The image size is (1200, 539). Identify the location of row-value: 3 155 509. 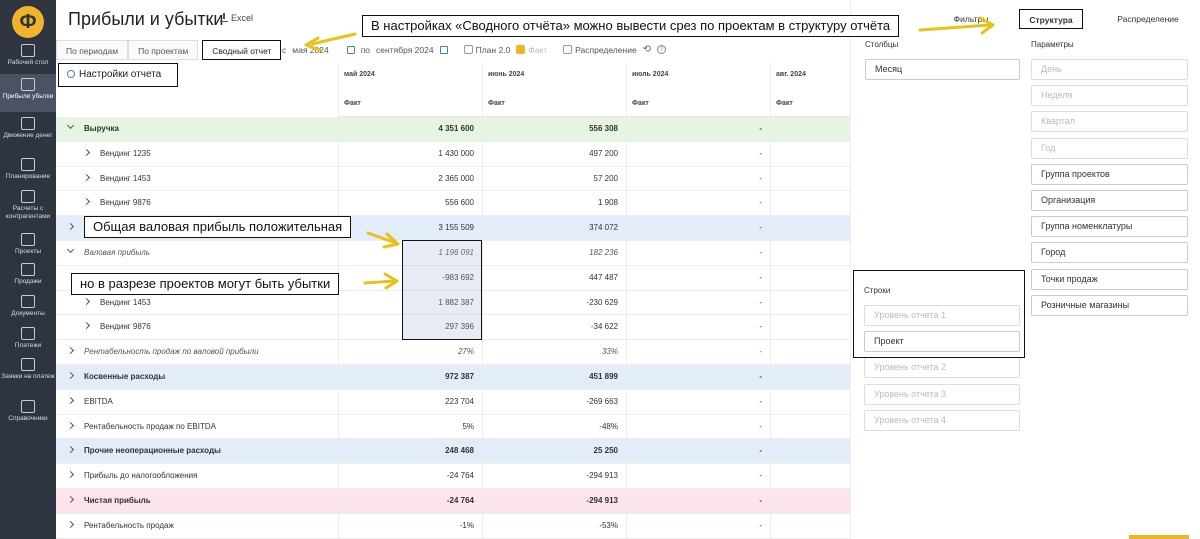
(456, 228).